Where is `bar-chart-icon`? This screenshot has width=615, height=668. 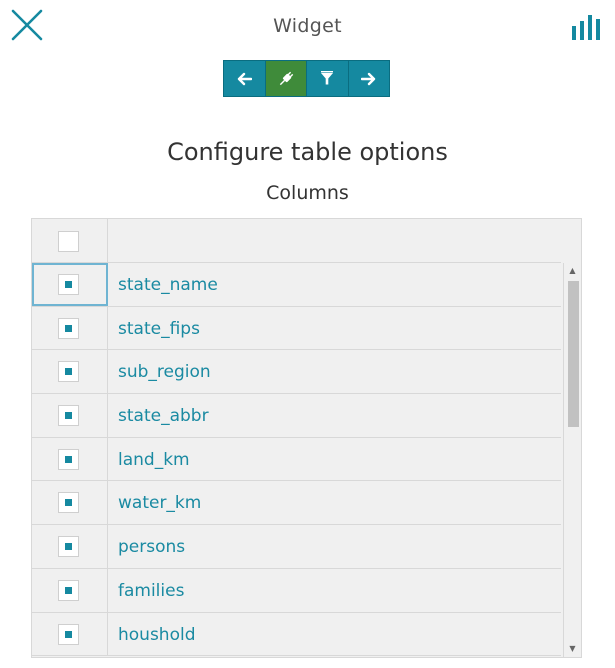
bar-chart-icon is located at coordinates (586, 27).